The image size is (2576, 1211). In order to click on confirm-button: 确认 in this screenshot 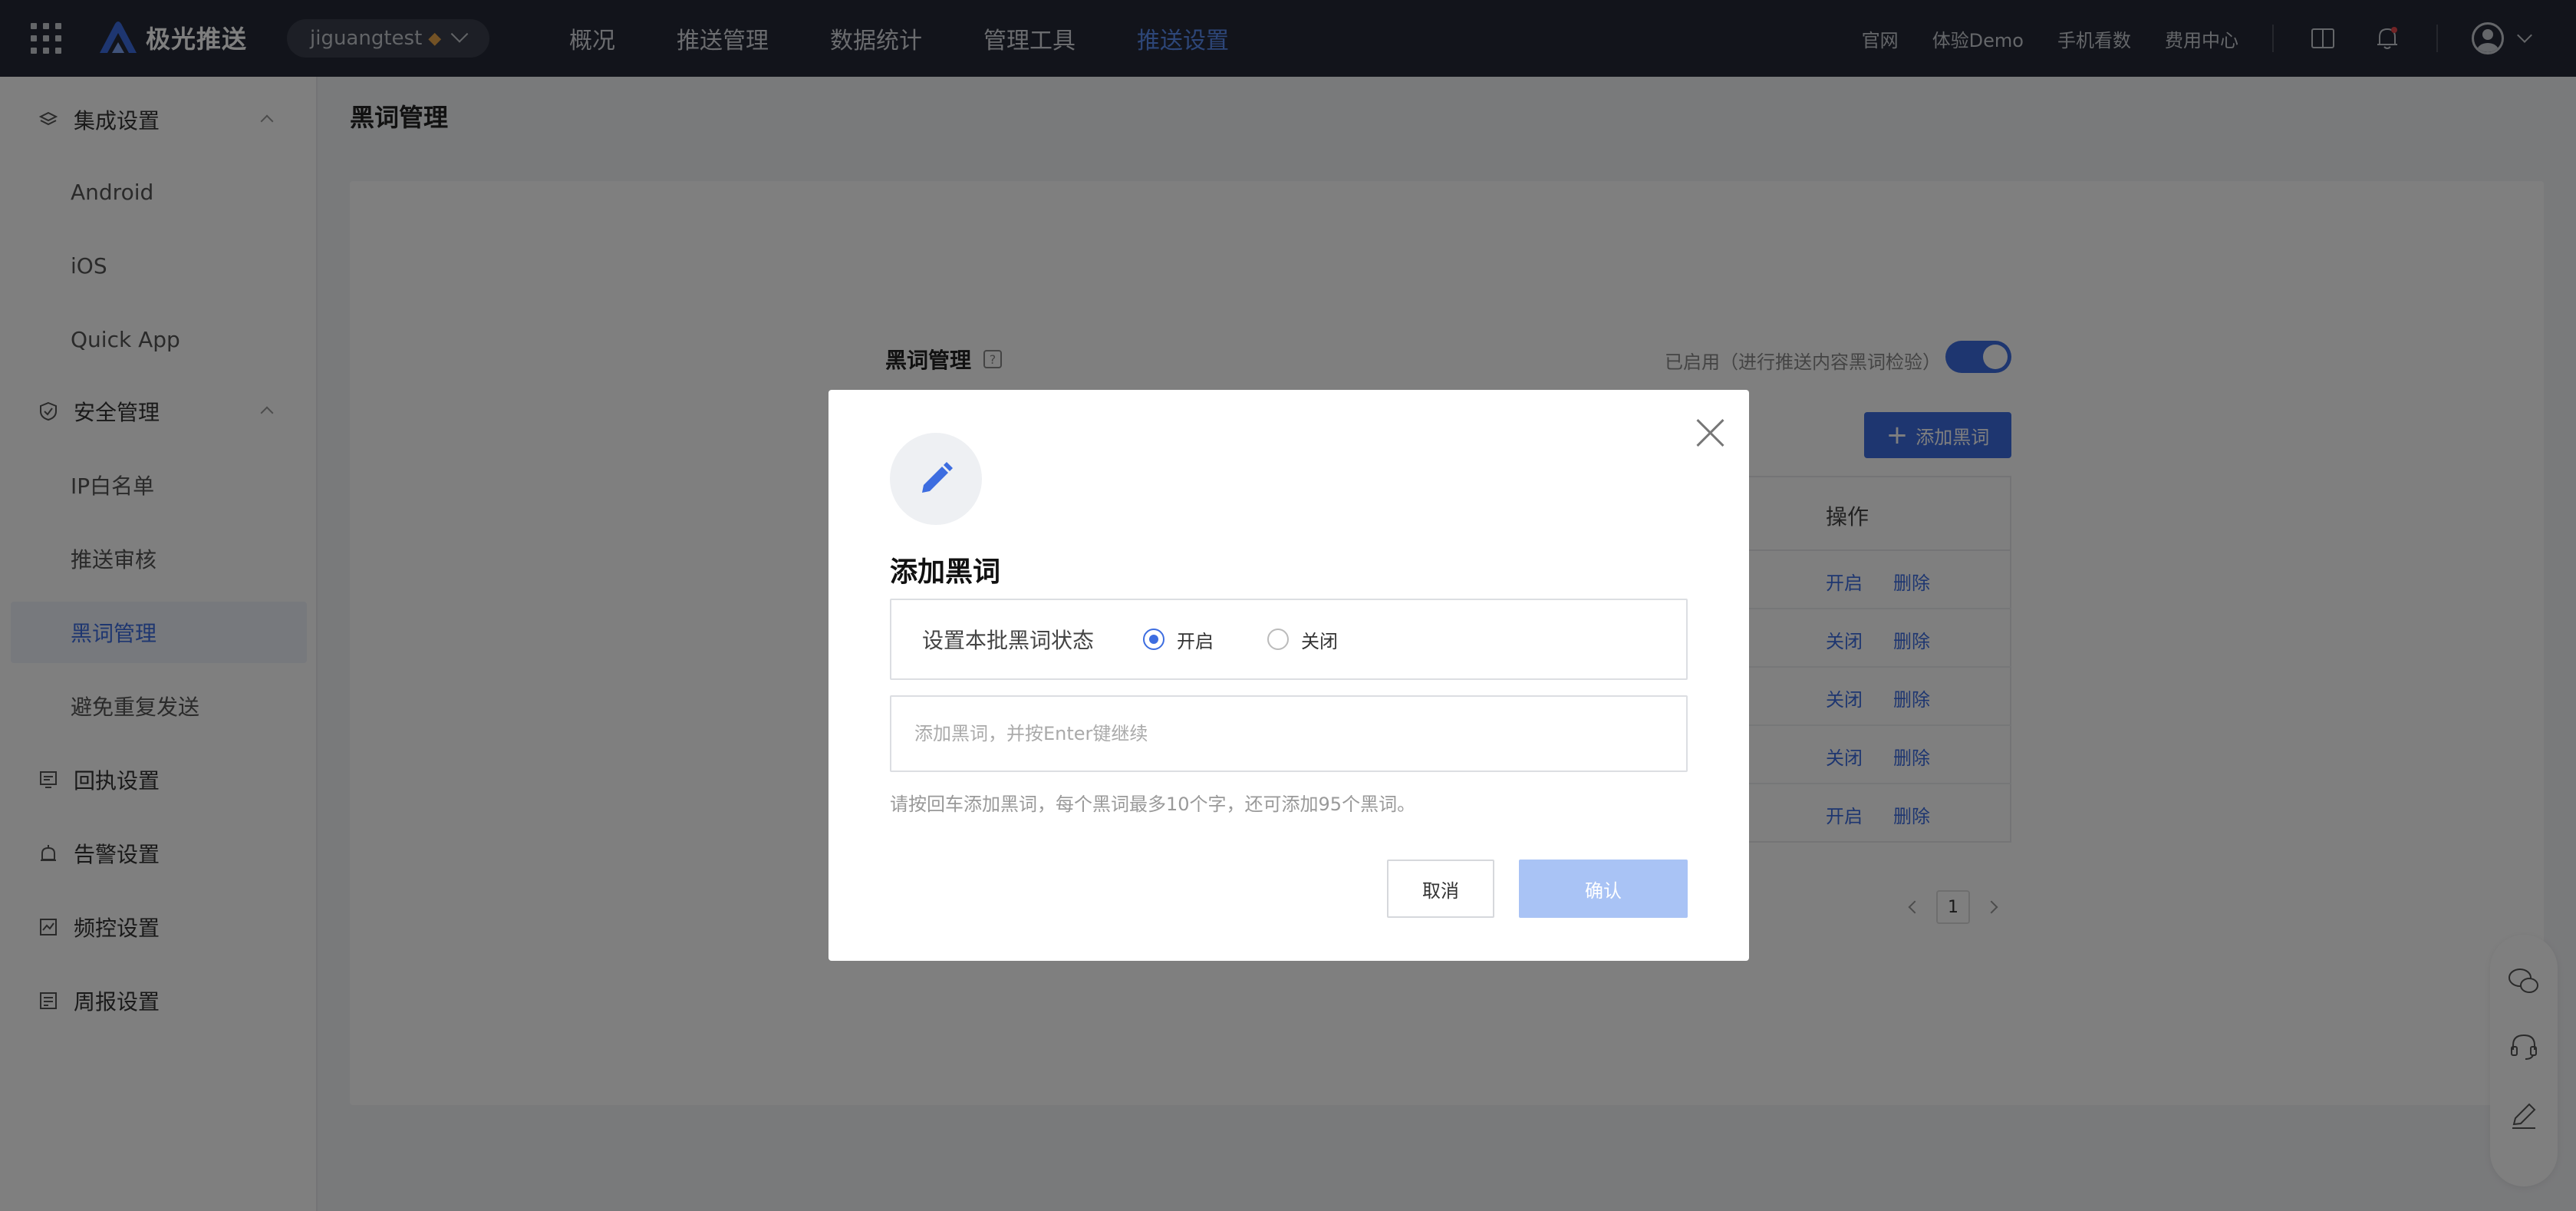, I will do `click(1603, 889)`.